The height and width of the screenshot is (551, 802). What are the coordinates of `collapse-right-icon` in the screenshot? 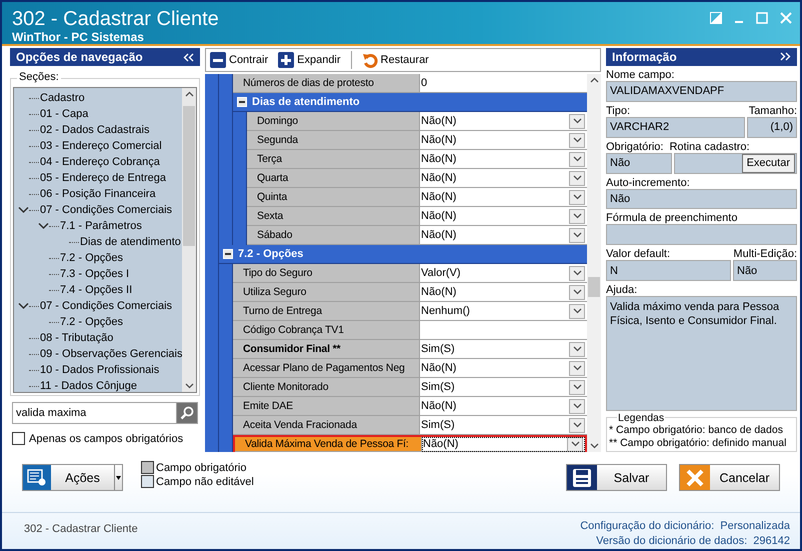 It's located at (785, 57).